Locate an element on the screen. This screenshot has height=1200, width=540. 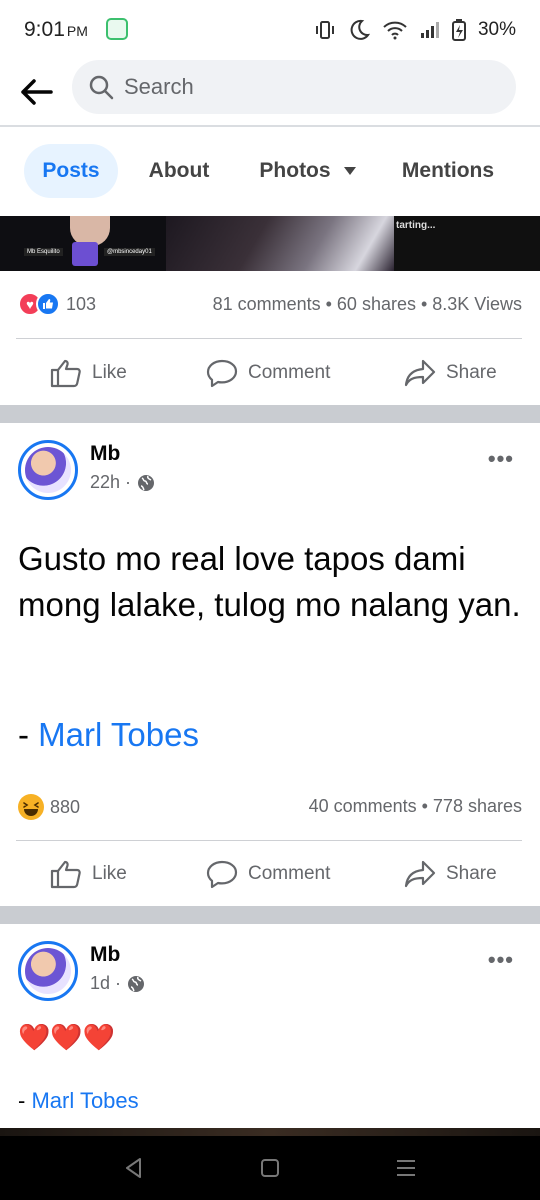
search-bar is located at coordinates (294, 87).